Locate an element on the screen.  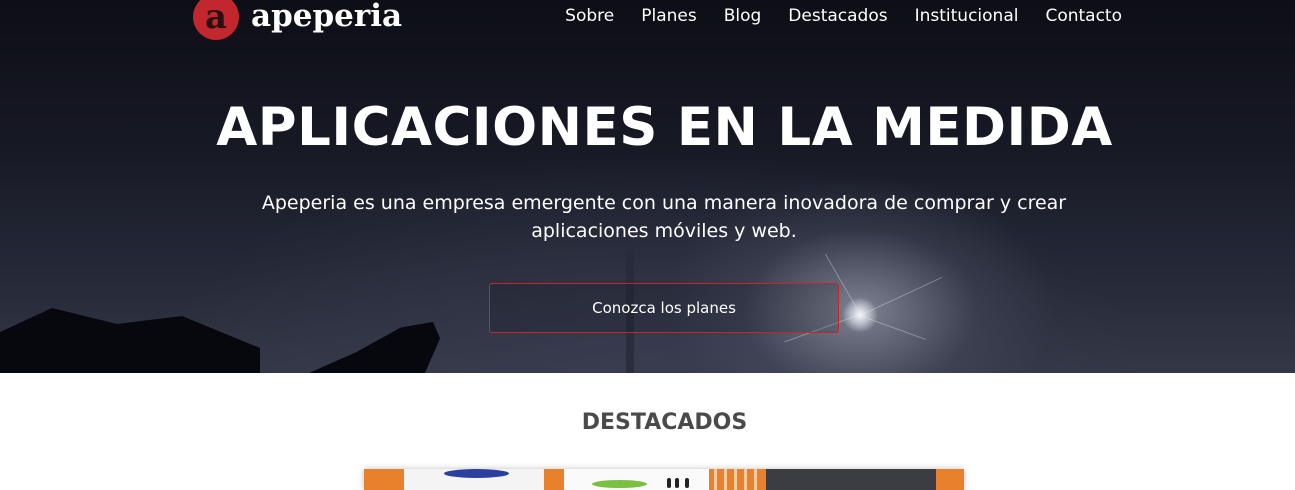
brand: a apeperia is located at coordinates (297, 20).